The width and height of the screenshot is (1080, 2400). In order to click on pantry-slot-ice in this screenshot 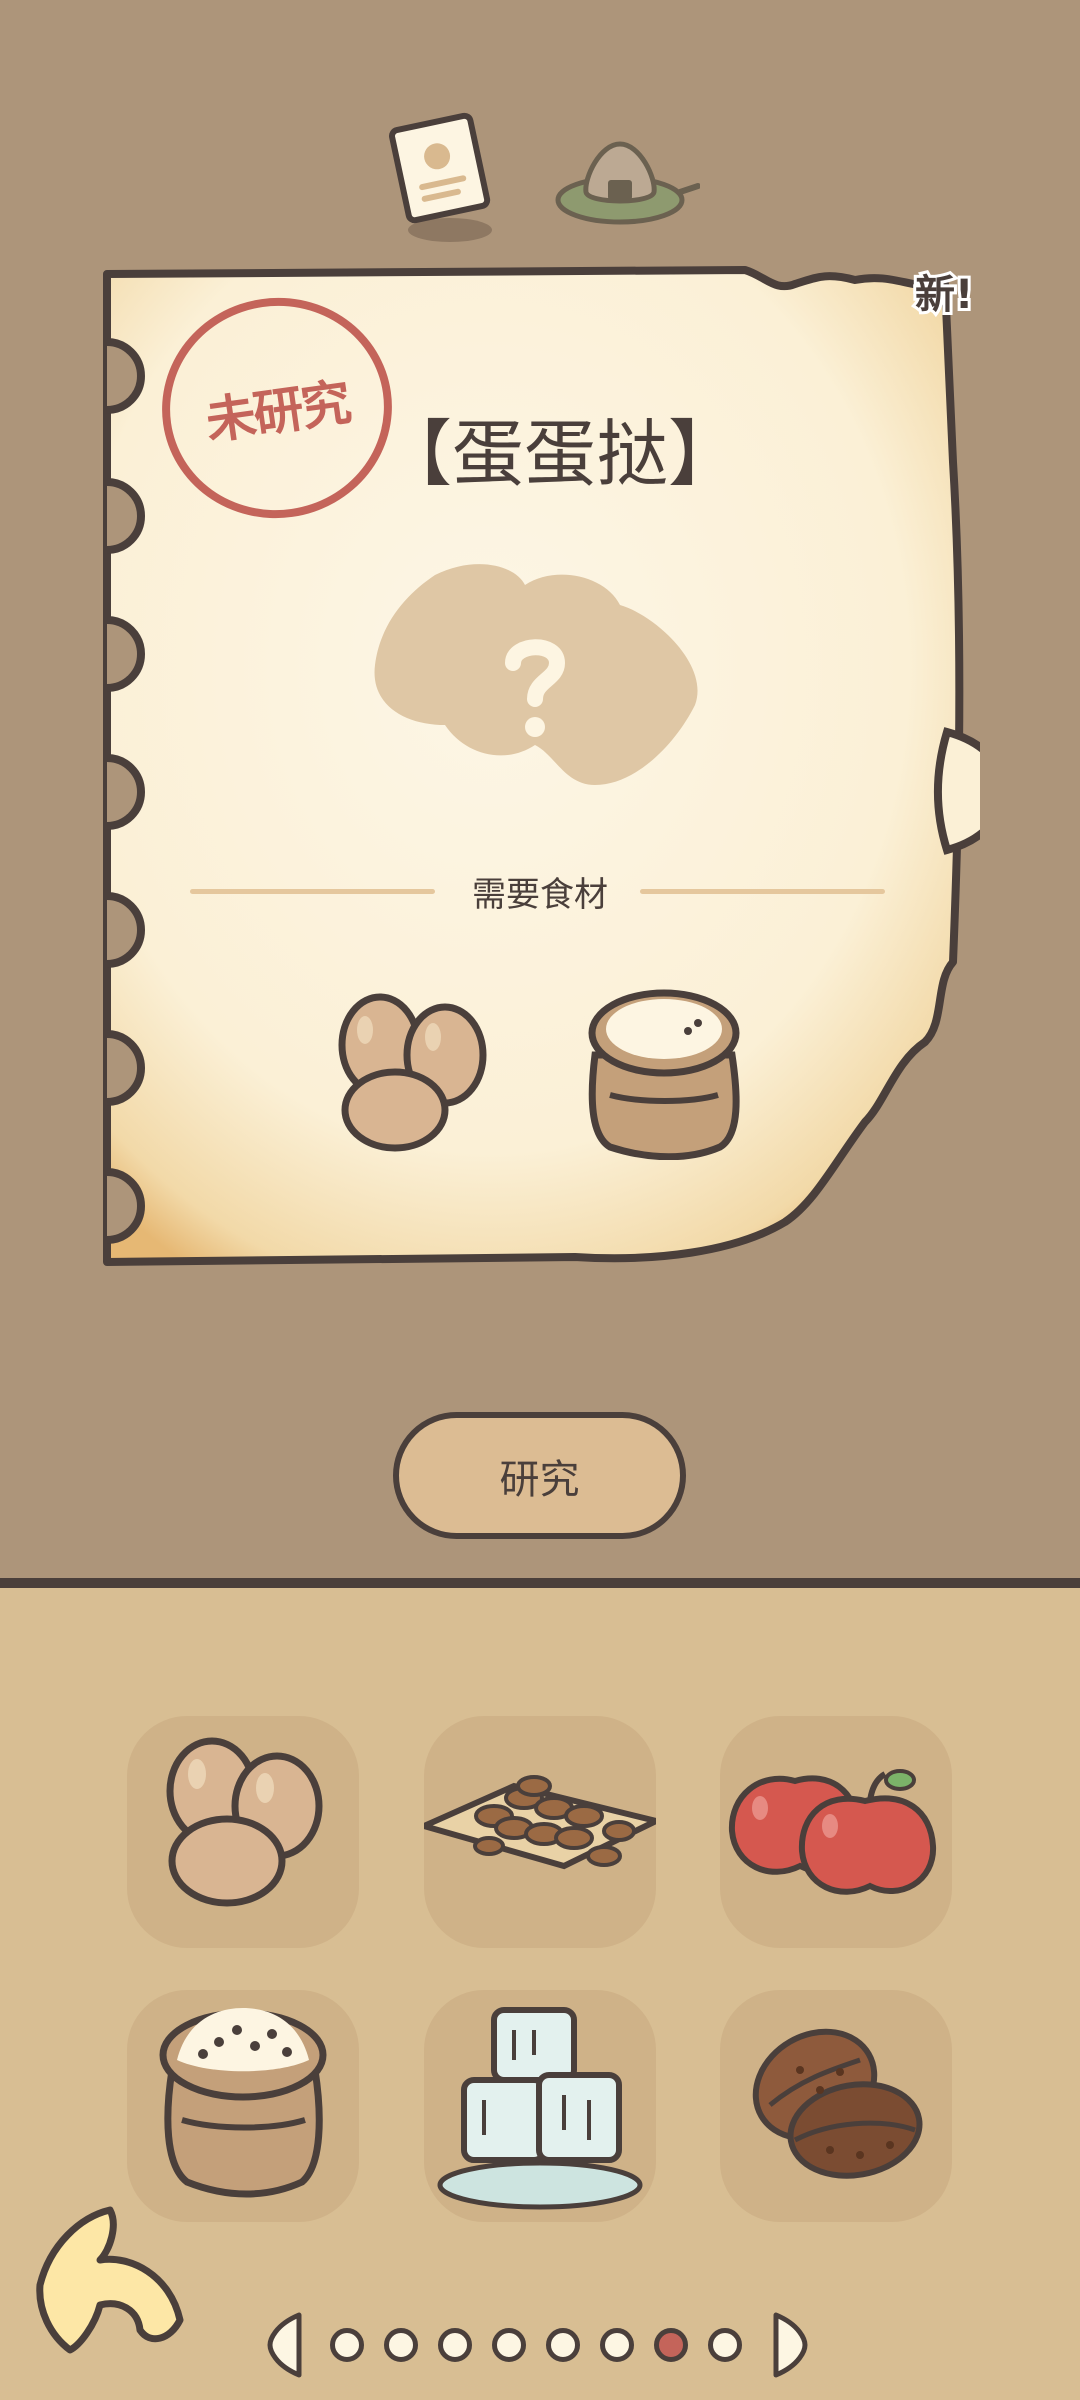, I will do `click(540, 2106)`.